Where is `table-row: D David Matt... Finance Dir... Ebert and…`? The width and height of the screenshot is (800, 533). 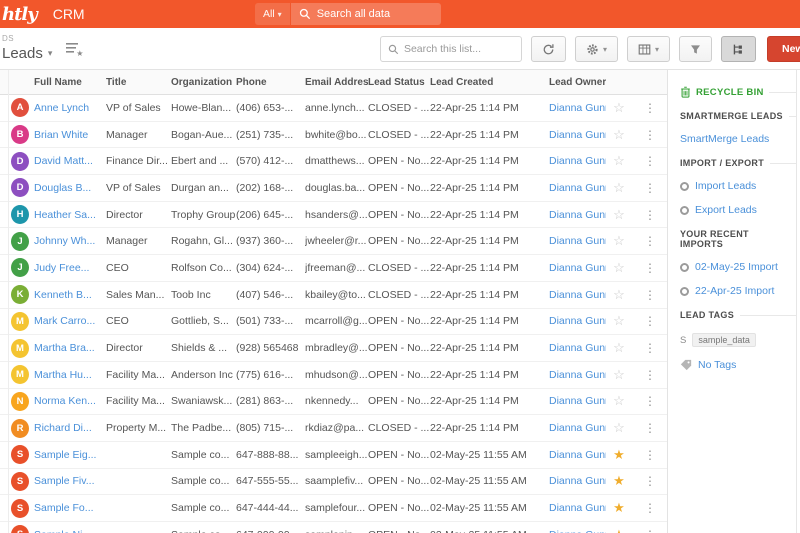 table-row: D David Matt... Finance Dir... Ebert and… is located at coordinates (333, 162).